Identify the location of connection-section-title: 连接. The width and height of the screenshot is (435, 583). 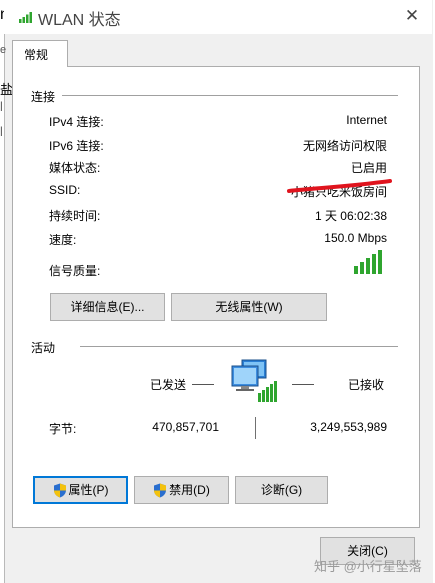
(43, 97).